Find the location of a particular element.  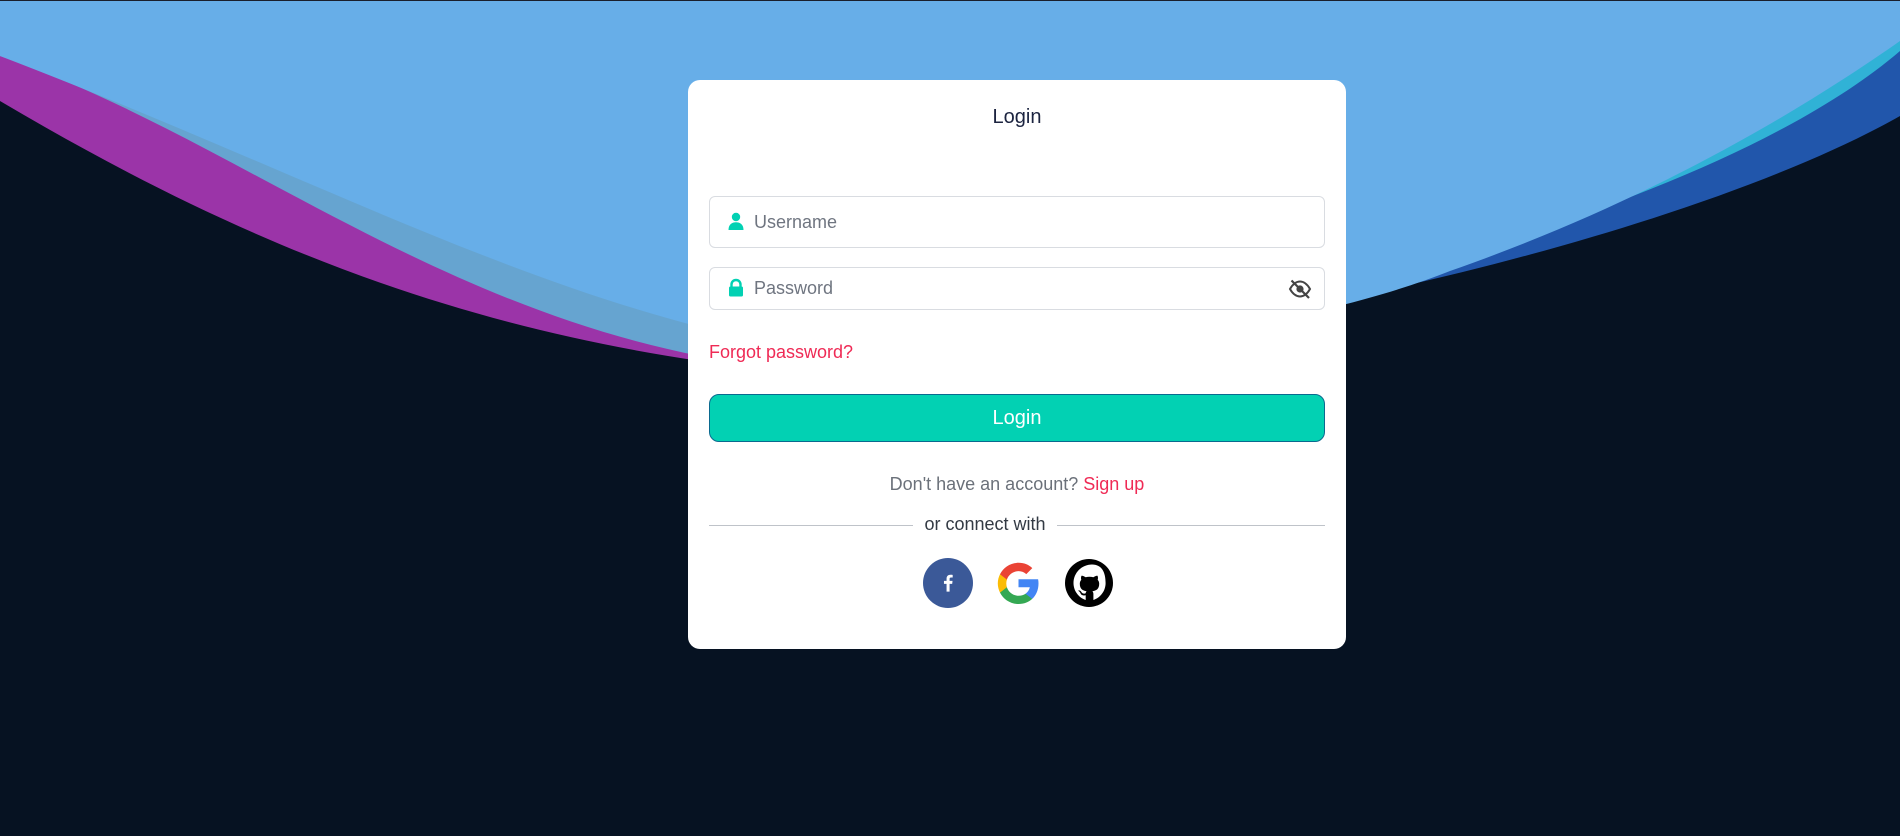

username-field is located at coordinates (1017, 222).